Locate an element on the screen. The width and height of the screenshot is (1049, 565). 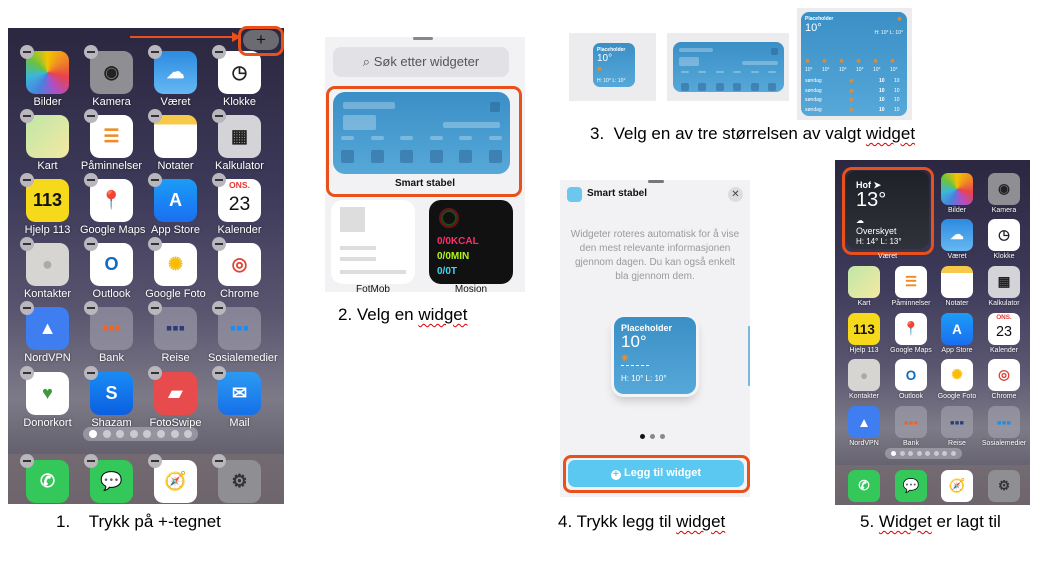
fotmob-widget-preview is located at coordinates (373, 242).